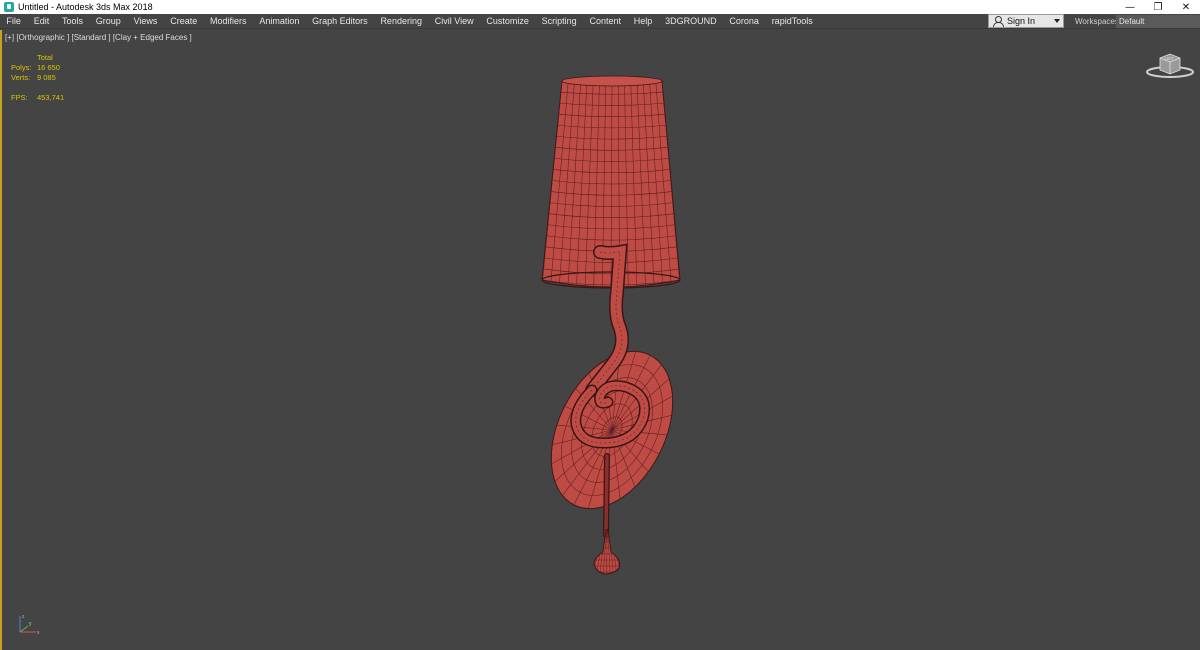  What do you see at coordinates (9, 7) in the screenshot?
I see `app-icon` at bounding box center [9, 7].